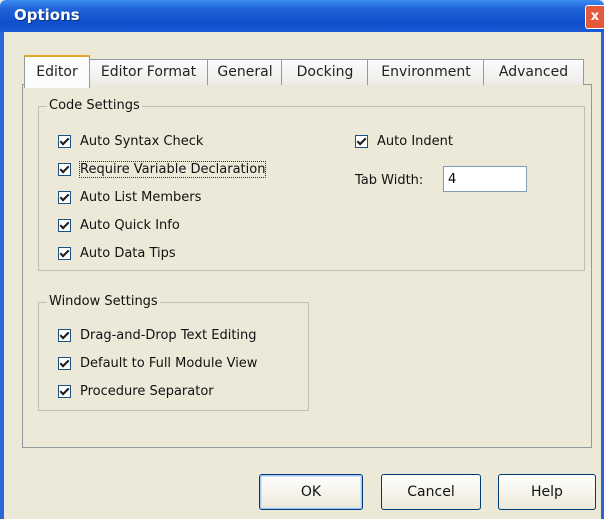  What do you see at coordinates (130, 225) in the screenshot?
I see `auto-quick-info-label: Auto Quick Info` at bounding box center [130, 225].